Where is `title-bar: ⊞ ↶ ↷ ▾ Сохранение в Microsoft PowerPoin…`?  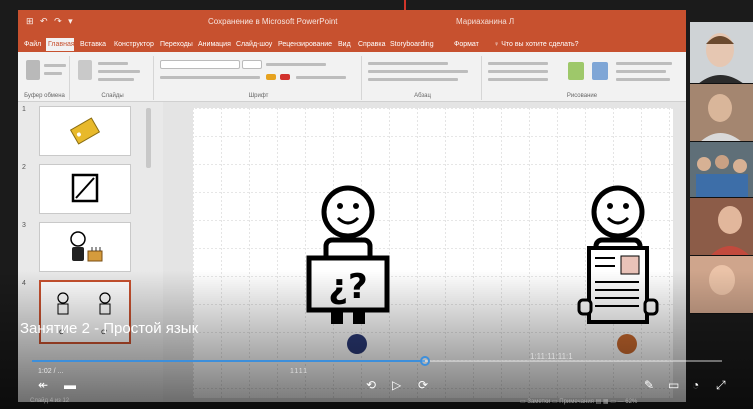
title-bar: ⊞ ↶ ↷ ▾ Сохранение в Microsoft PowerPoin… is located at coordinates (352, 23).